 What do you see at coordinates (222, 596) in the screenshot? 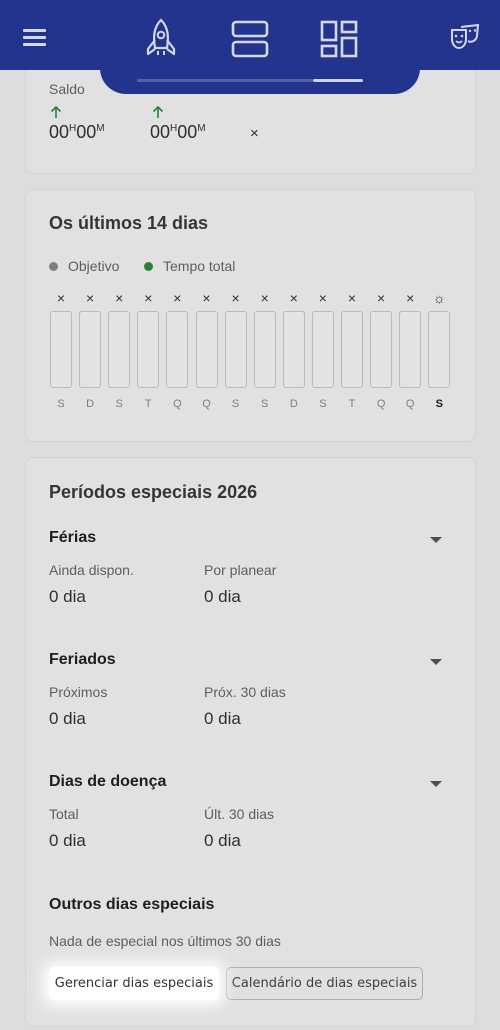
I see `ferias-value-to-plan: 0 dia` at bounding box center [222, 596].